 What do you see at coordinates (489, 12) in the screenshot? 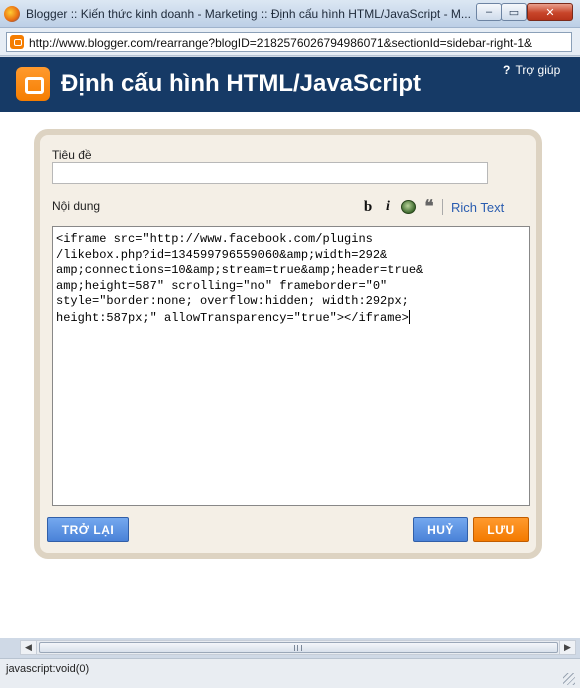
I see `minimize-button: –` at bounding box center [489, 12].